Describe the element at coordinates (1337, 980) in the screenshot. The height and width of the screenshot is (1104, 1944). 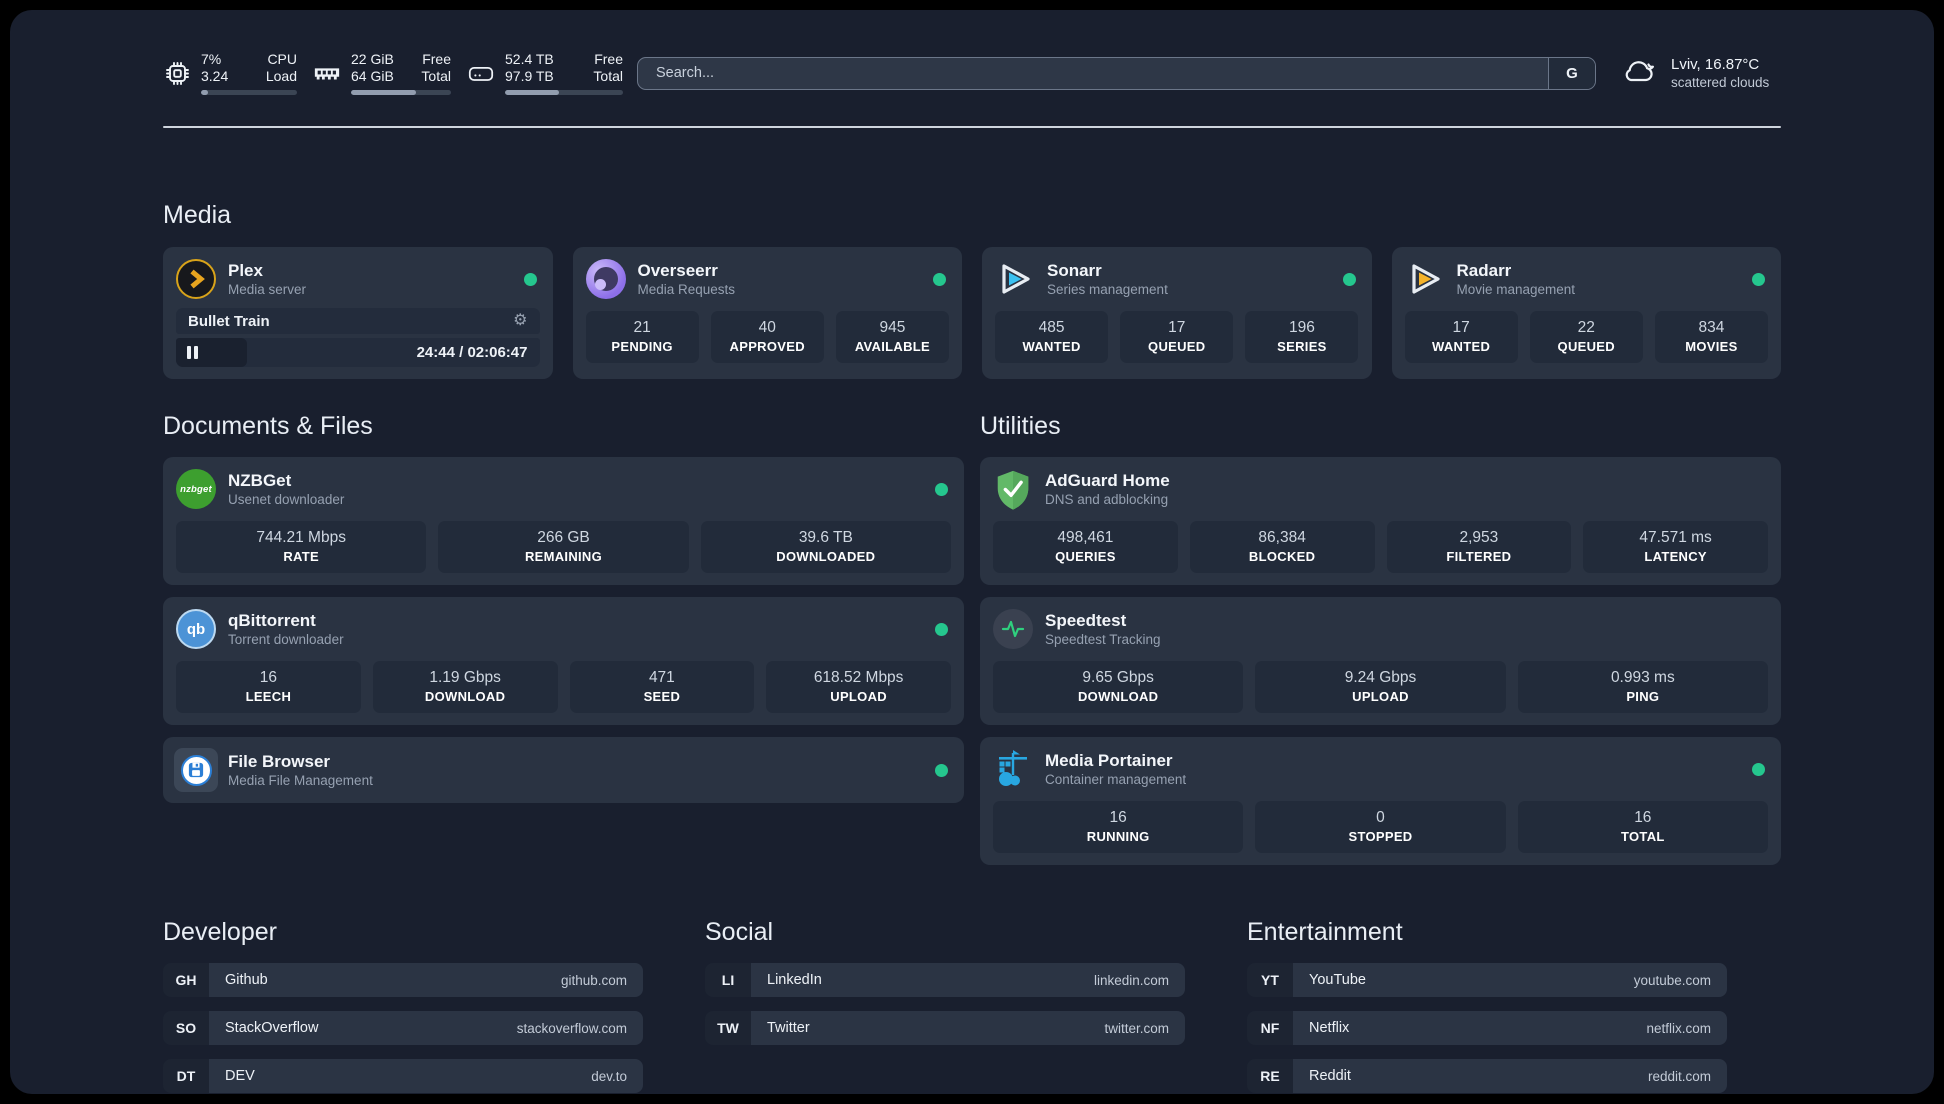
I see `bookmark-name: YouTube` at that location.